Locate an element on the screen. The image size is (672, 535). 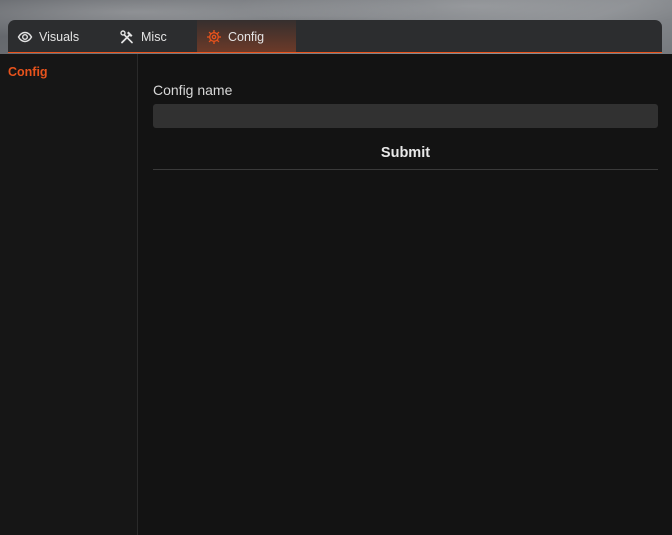
tab-bar: Visuals Misc Config is located at coordinates (335, 36).